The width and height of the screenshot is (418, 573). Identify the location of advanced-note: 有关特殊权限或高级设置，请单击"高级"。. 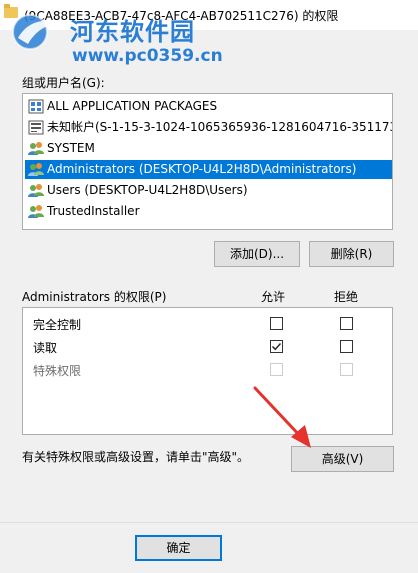
(136, 457).